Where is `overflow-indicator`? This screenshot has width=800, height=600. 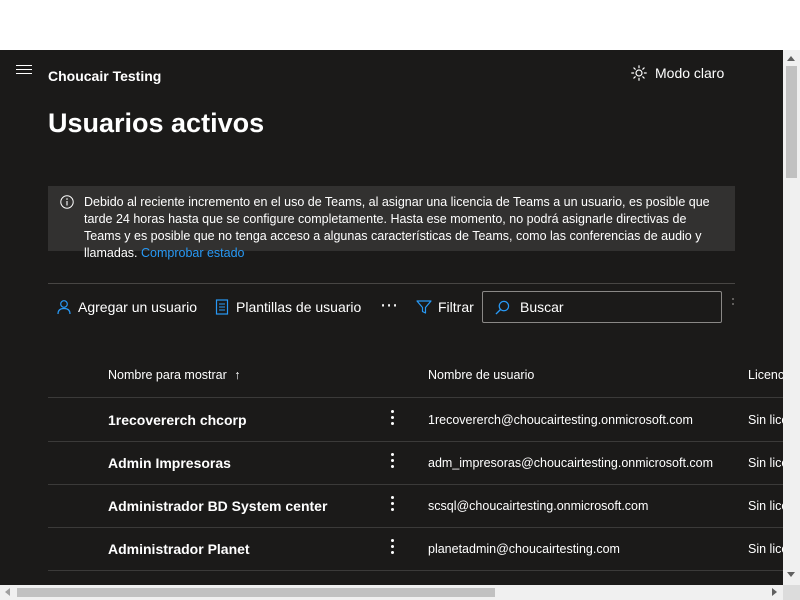 overflow-indicator is located at coordinates (733, 305).